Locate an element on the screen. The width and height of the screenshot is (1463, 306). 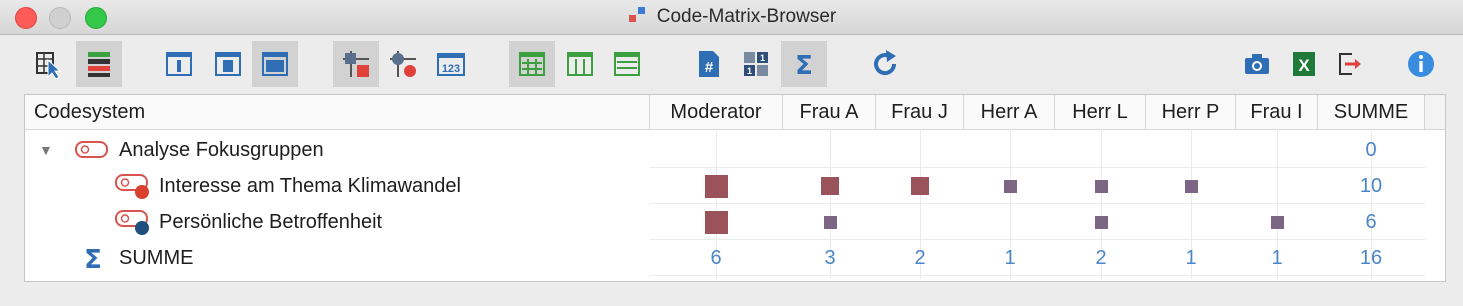
rows-colored-button is located at coordinates (99, 64).